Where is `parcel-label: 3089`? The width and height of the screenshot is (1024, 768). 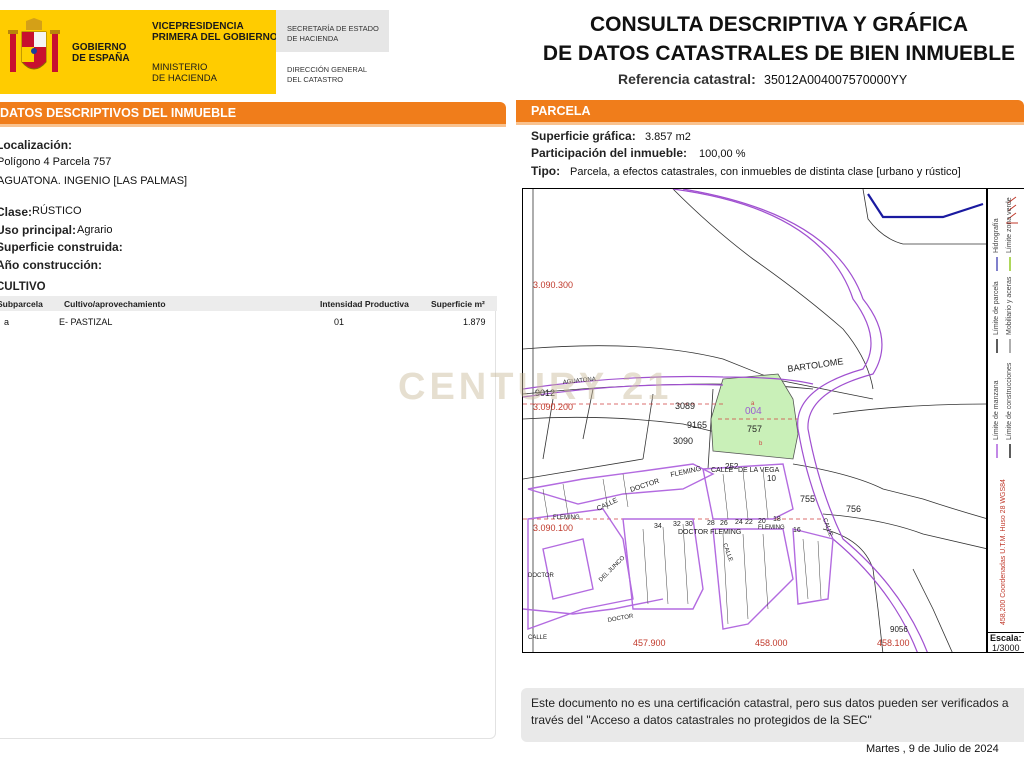 parcel-label: 3089 is located at coordinates (685, 406).